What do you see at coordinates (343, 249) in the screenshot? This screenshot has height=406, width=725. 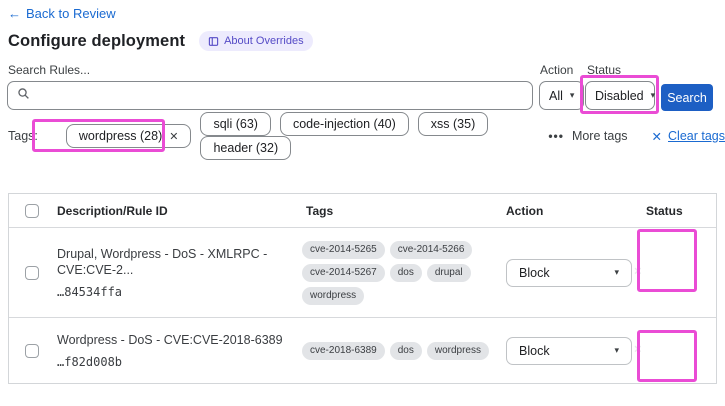 I see `tag-chip: cve-2014-5265` at bounding box center [343, 249].